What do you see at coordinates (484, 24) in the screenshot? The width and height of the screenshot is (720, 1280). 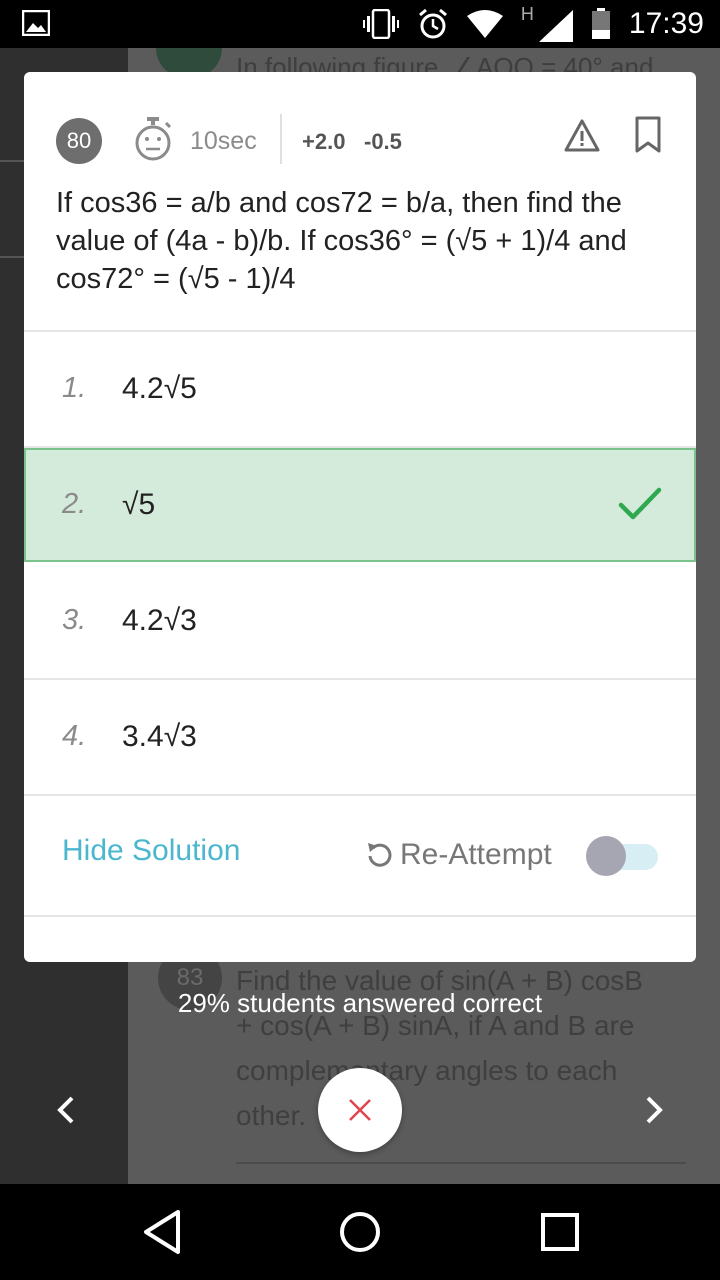 I see `wifi-icon` at bounding box center [484, 24].